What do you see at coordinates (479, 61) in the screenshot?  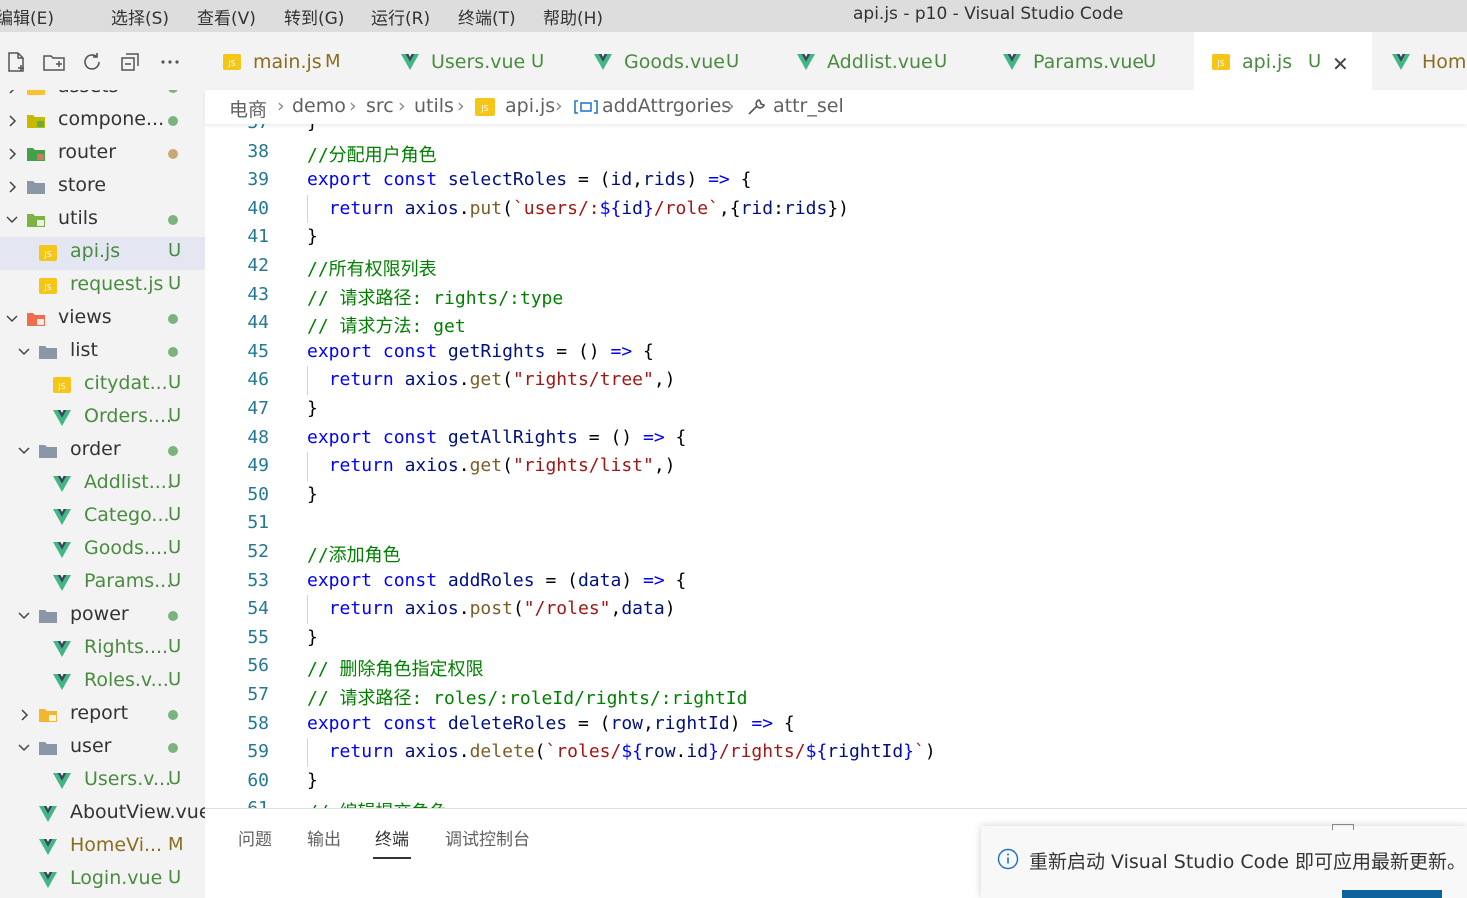 I see `tab-users-vue: Users.vue U` at bounding box center [479, 61].